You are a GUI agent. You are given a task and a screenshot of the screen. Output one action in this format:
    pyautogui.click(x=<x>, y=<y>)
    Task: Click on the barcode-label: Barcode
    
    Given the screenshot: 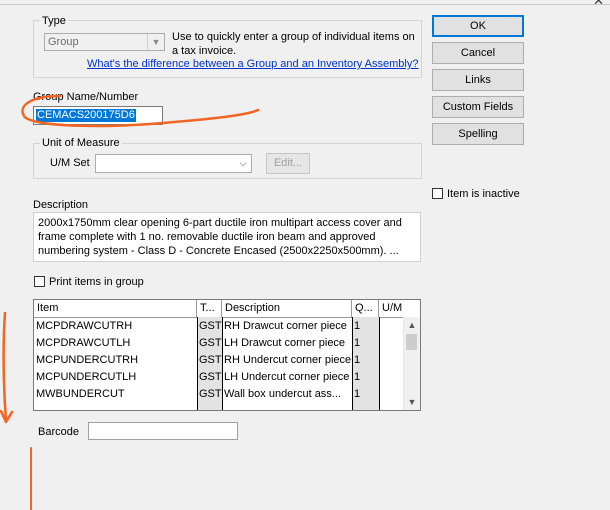 What is the action you would take?
    pyautogui.click(x=58, y=432)
    